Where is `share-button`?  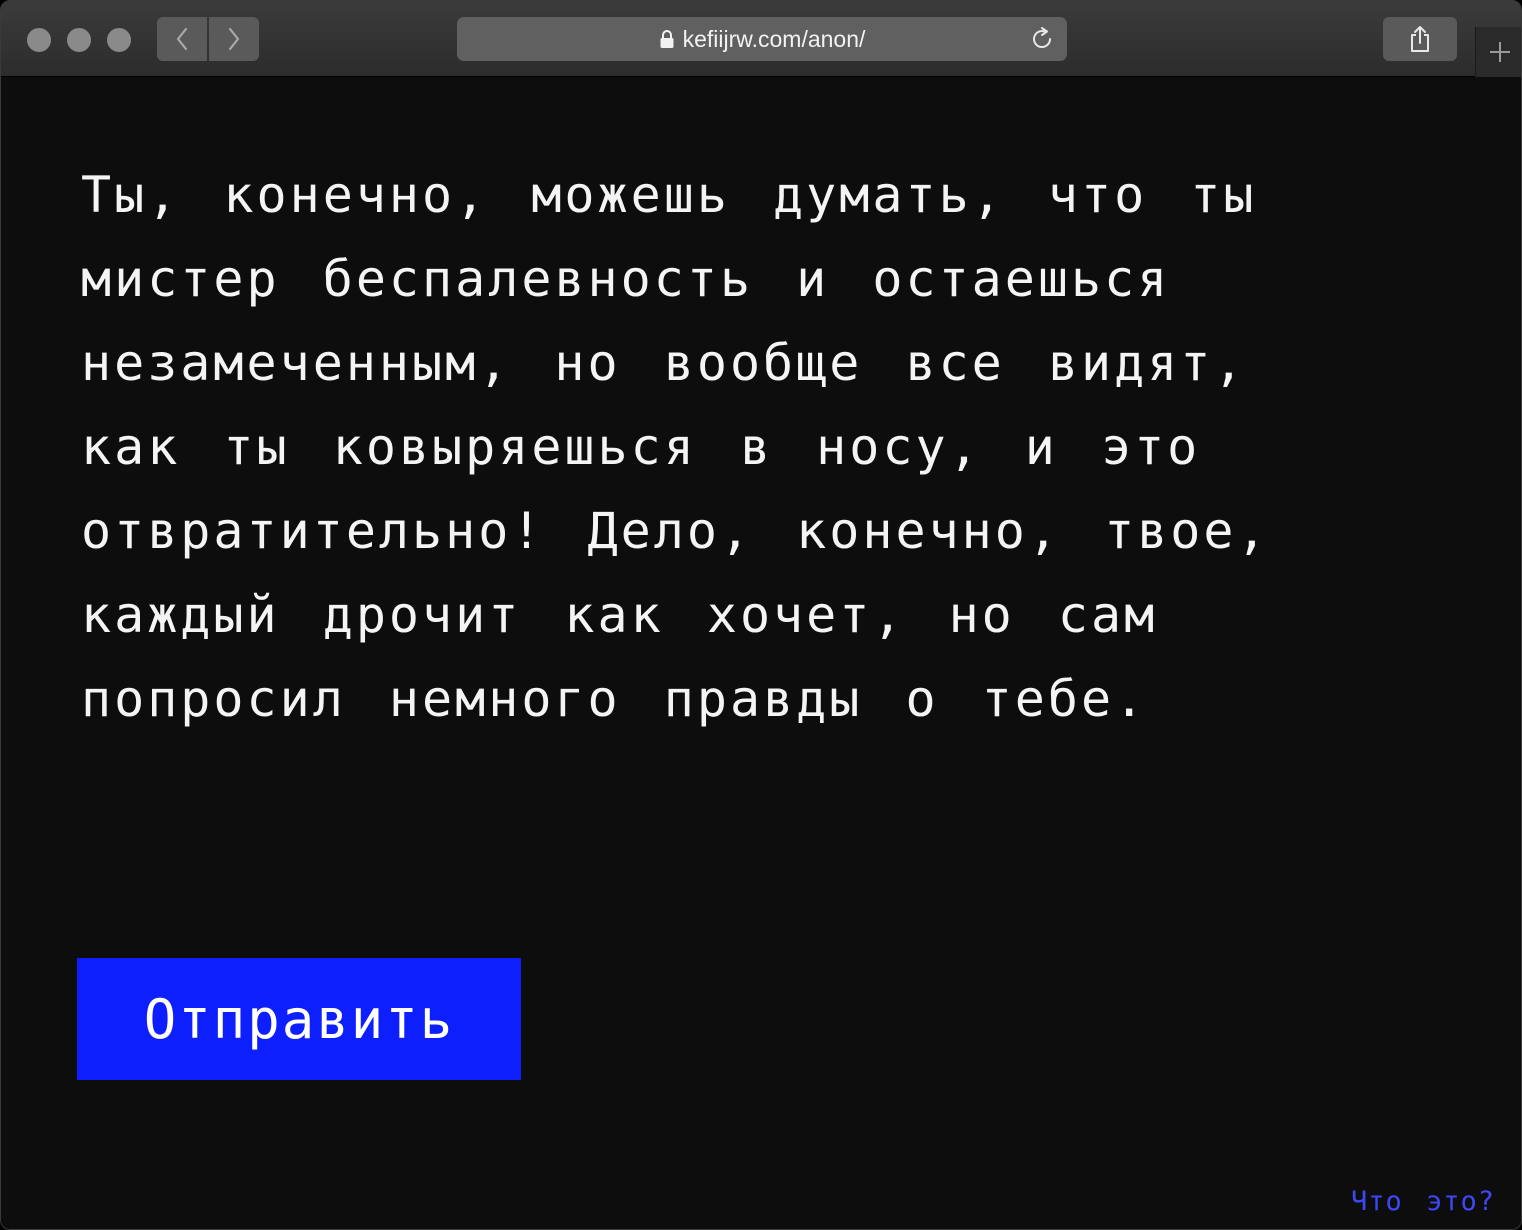
share-button is located at coordinates (1420, 39).